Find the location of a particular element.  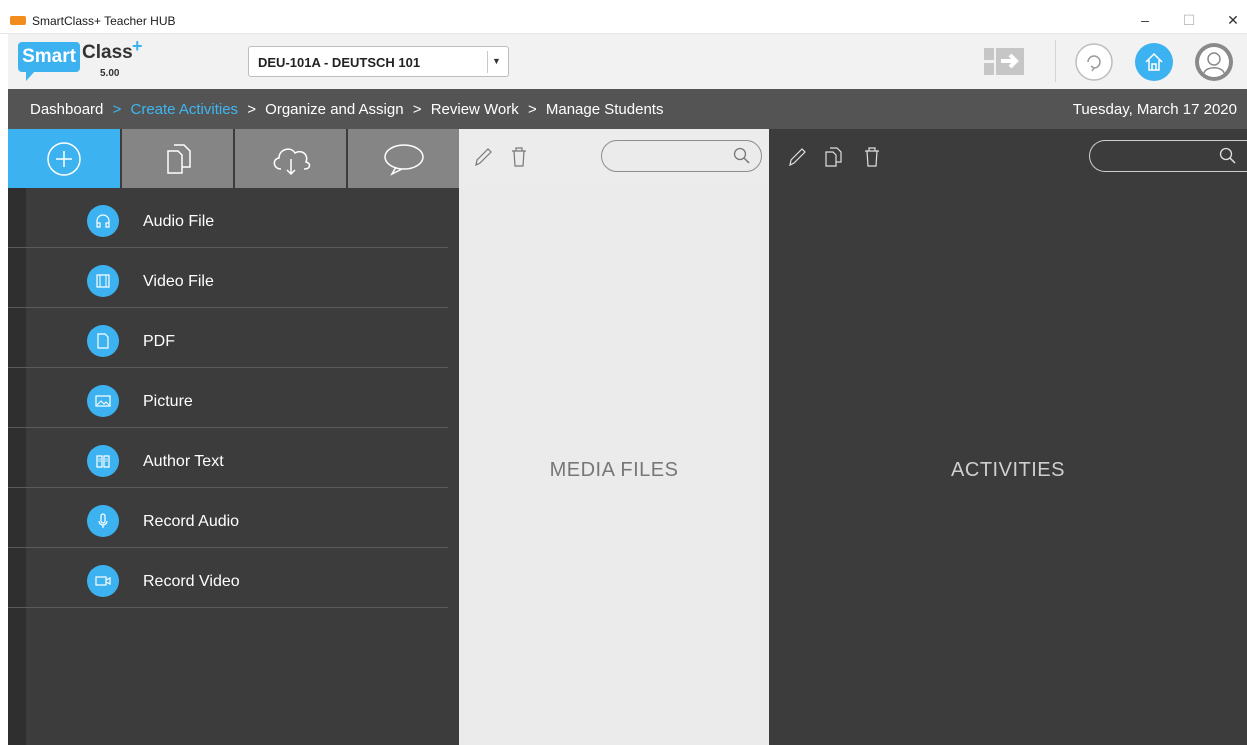

tab-comments is located at coordinates (403, 158).